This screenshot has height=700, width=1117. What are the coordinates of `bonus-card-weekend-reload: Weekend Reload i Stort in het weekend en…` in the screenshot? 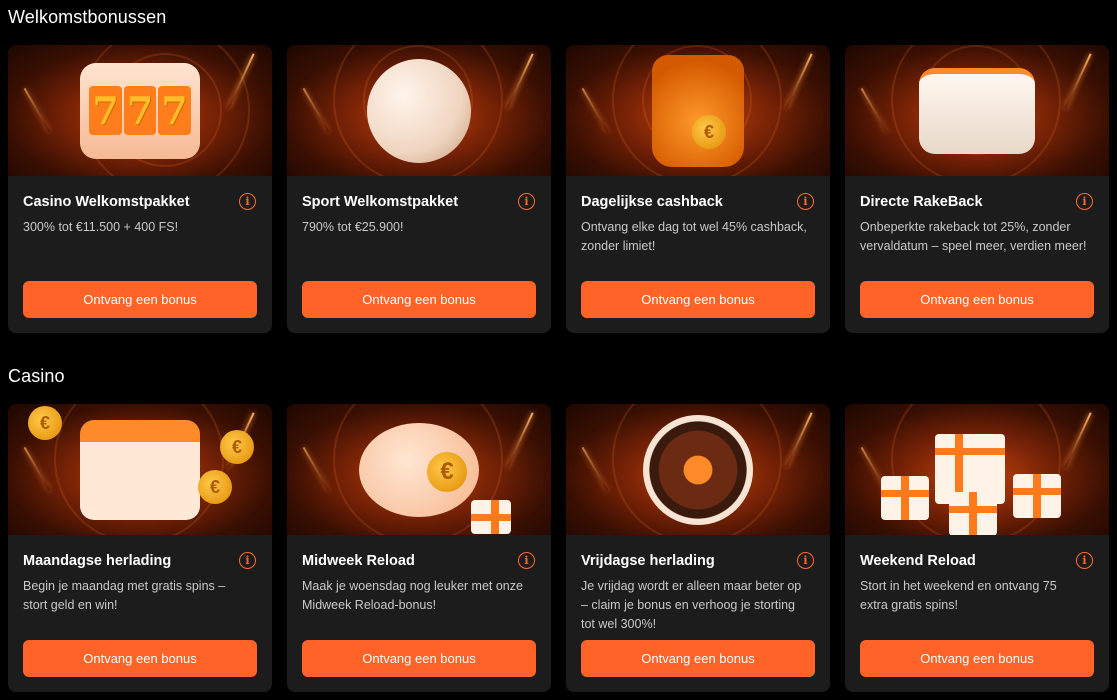 It's located at (977, 548).